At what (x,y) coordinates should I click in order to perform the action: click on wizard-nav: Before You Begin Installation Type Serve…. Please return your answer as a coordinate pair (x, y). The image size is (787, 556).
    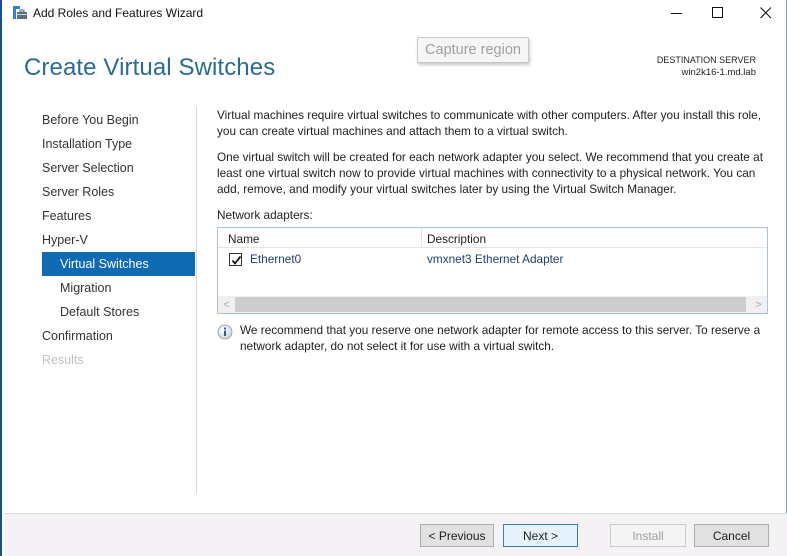
    Looking at the image, I should click on (118, 240).